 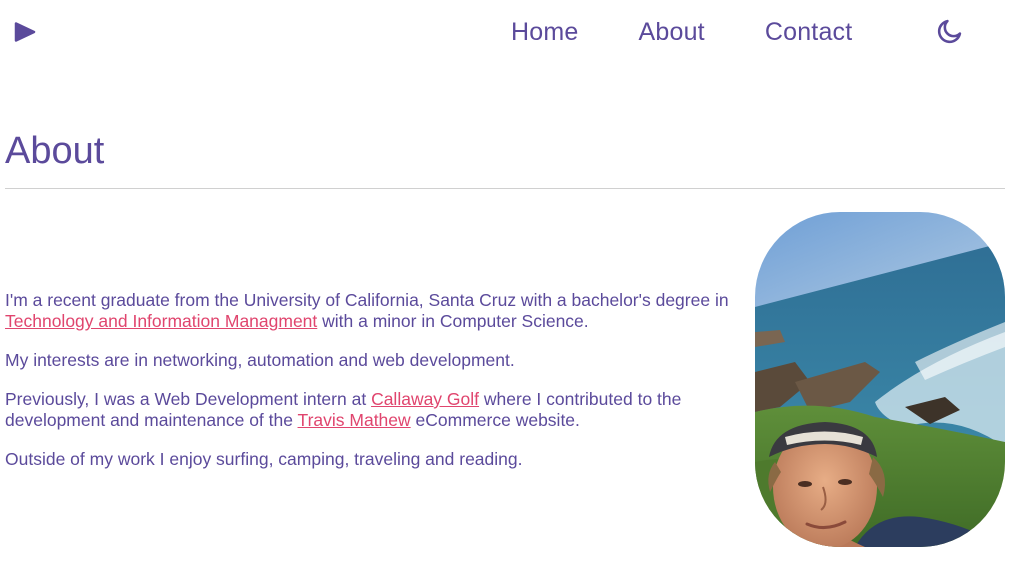 What do you see at coordinates (425, 399) in the screenshot?
I see `link-callaway-golf: Callaway Golf` at bounding box center [425, 399].